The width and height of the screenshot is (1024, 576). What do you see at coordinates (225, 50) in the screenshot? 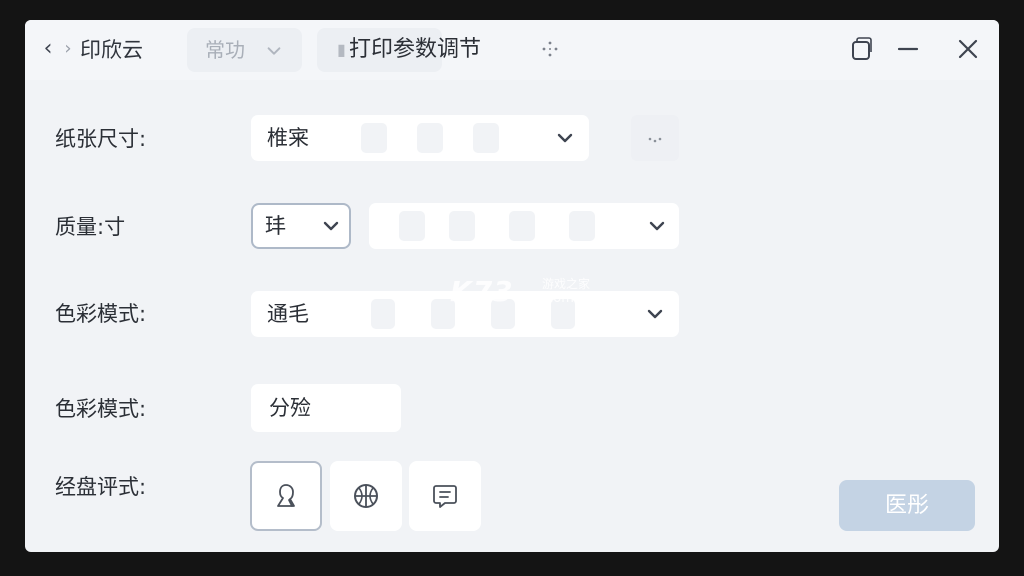
I see `mode-value: 常功` at bounding box center [225, 50].